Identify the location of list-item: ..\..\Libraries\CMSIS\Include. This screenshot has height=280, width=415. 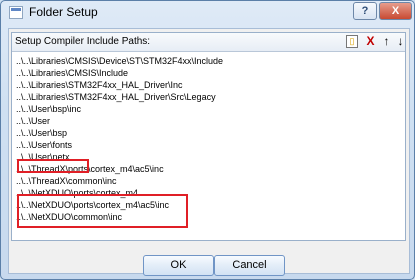
(208, 73).